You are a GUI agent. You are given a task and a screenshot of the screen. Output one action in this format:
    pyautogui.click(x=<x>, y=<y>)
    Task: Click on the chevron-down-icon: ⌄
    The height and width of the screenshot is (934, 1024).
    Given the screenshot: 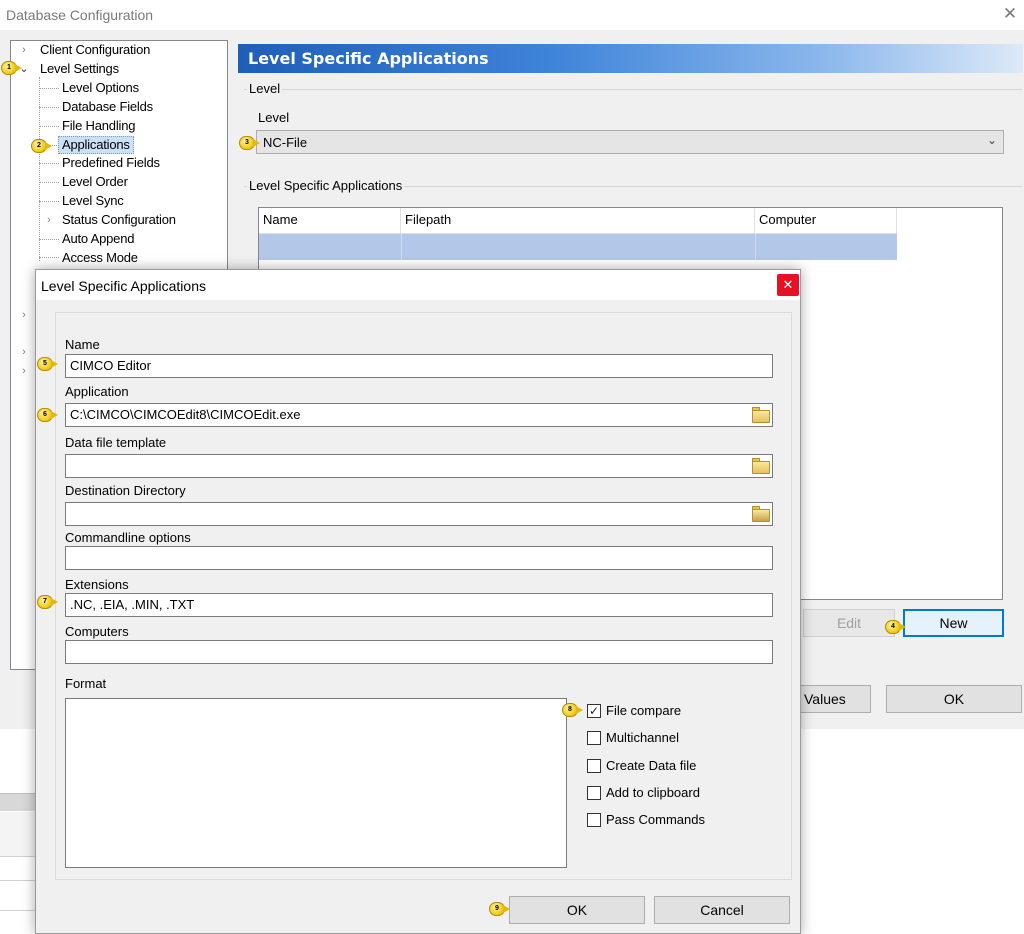 What is the action you would take?
    pyautogui.click(x=992, y=140)
    